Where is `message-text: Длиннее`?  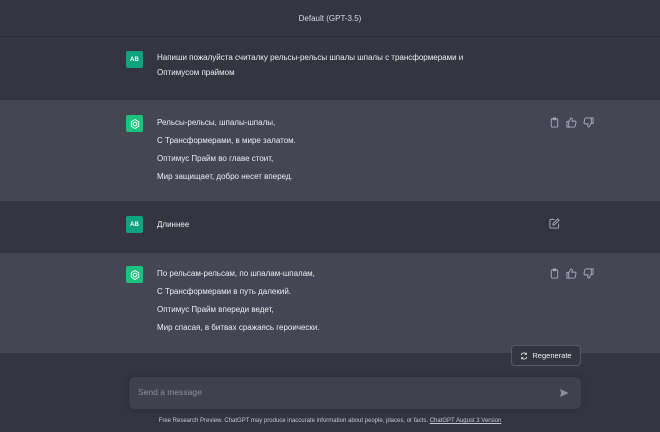
message-text: Длиннее is located at coordinates (173, 224).